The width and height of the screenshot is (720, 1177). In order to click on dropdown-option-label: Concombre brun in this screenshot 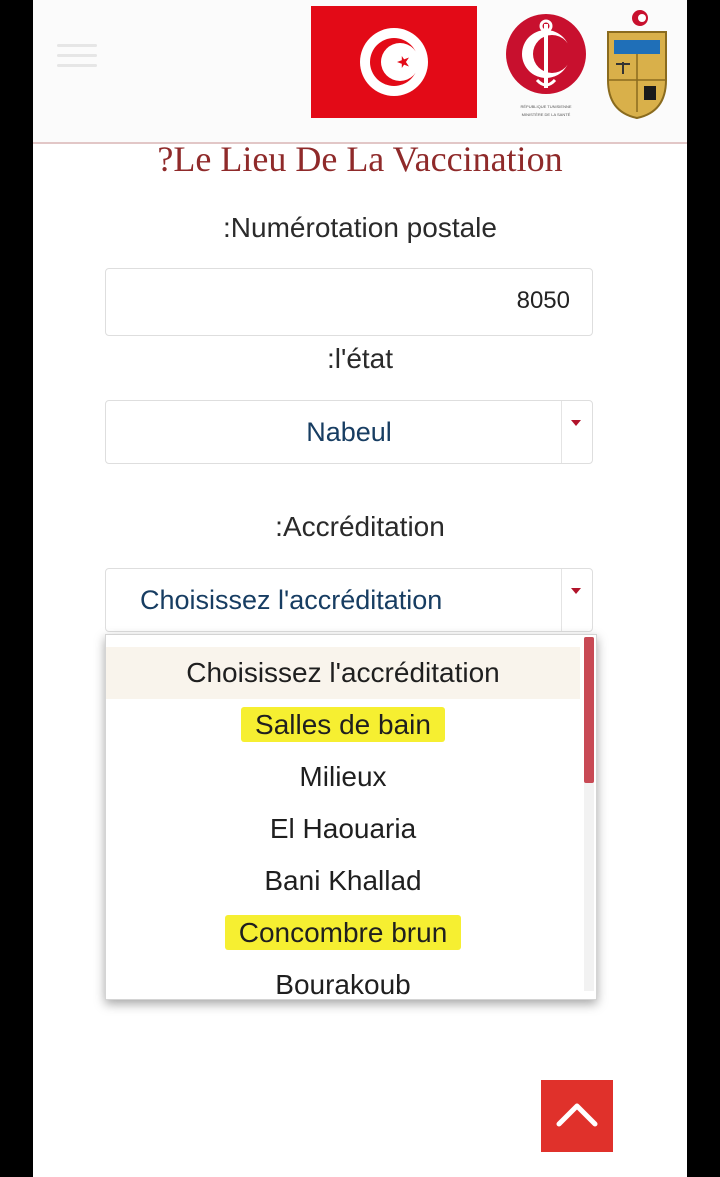, I will do `click(343, 932)`.